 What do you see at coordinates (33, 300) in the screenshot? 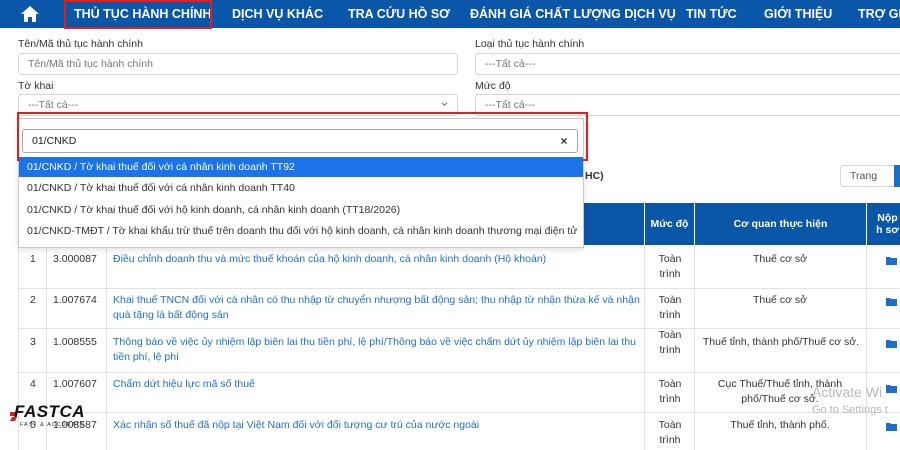
I see `row-stt: 2` at bounding box center [33, 300].